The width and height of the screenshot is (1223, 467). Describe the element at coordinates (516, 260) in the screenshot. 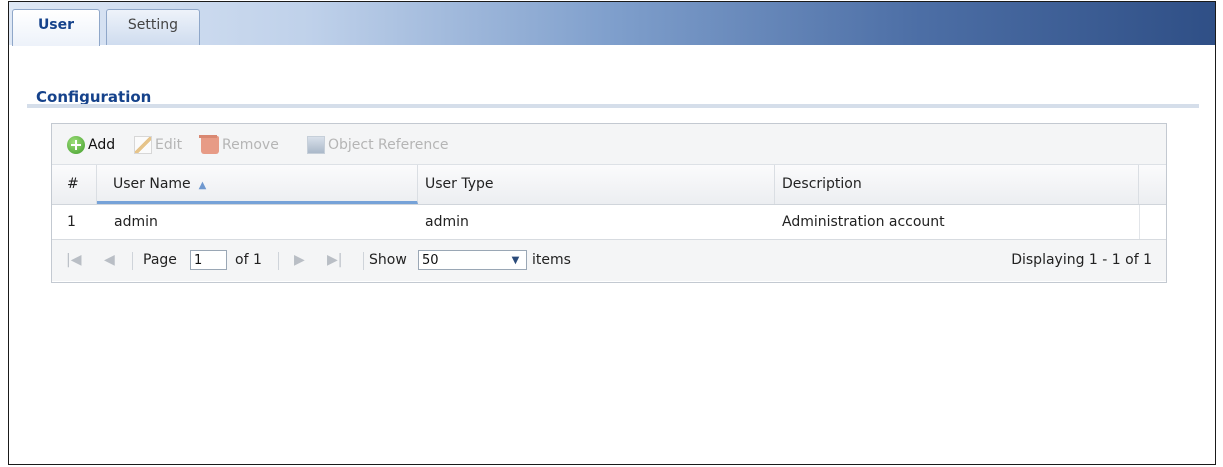

I see `chevron-down-icon: ▼` at that location.